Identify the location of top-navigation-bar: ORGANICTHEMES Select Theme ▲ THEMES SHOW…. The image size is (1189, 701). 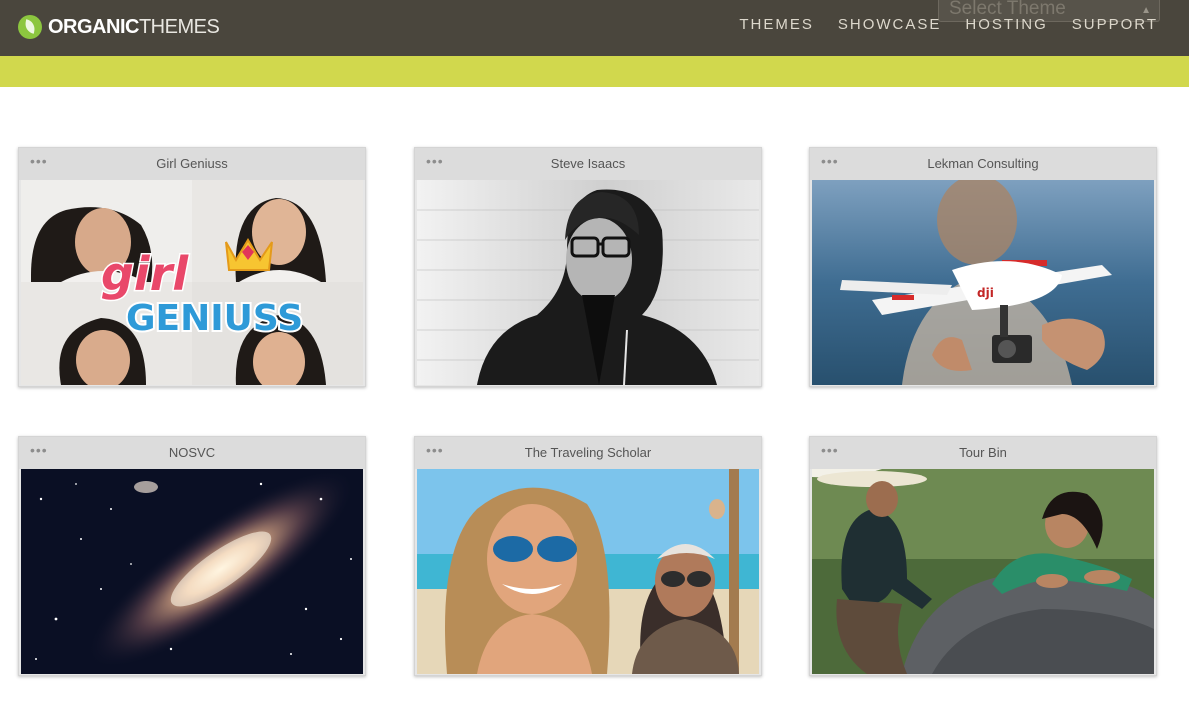
(594, 28).